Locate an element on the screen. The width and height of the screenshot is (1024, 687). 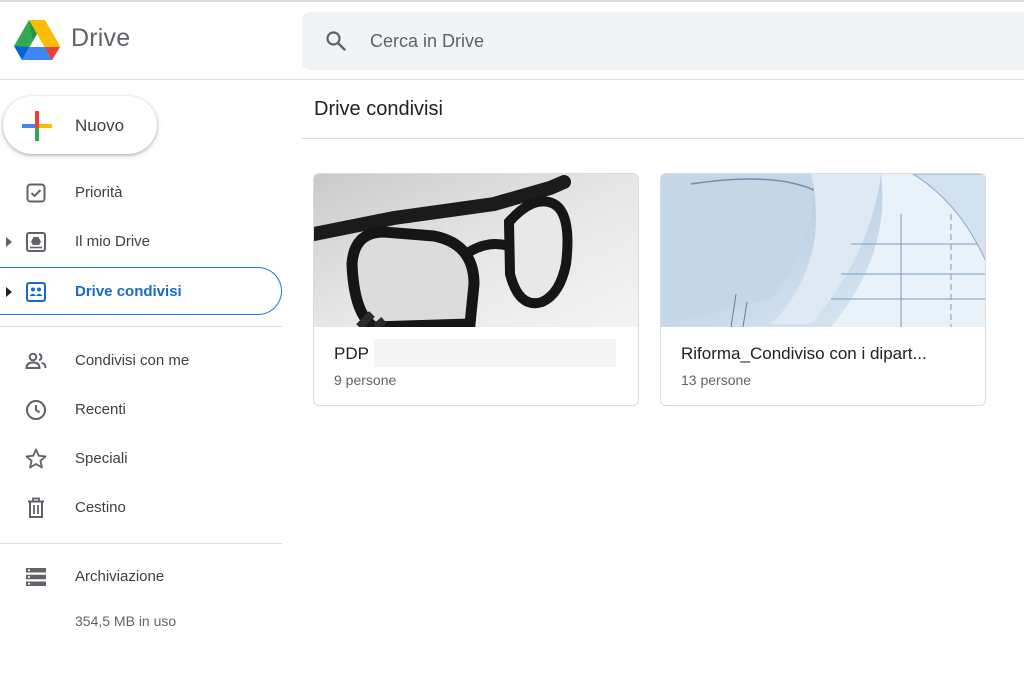
sidebar-item-label: Condivisi con me is located at coordinates (132, 360).